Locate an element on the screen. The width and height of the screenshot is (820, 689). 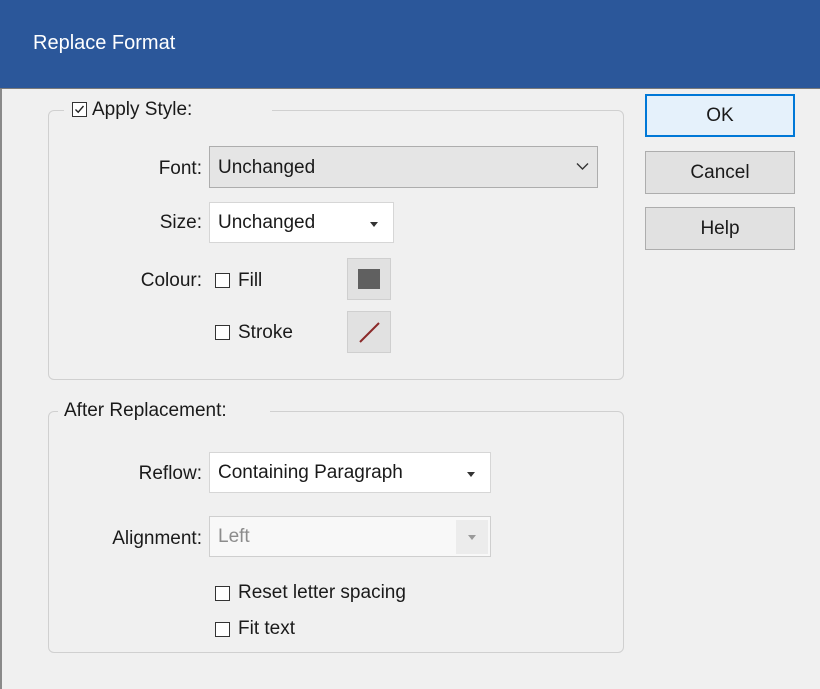
font-select-value: Unchanged is located at coordinates (267, 167).